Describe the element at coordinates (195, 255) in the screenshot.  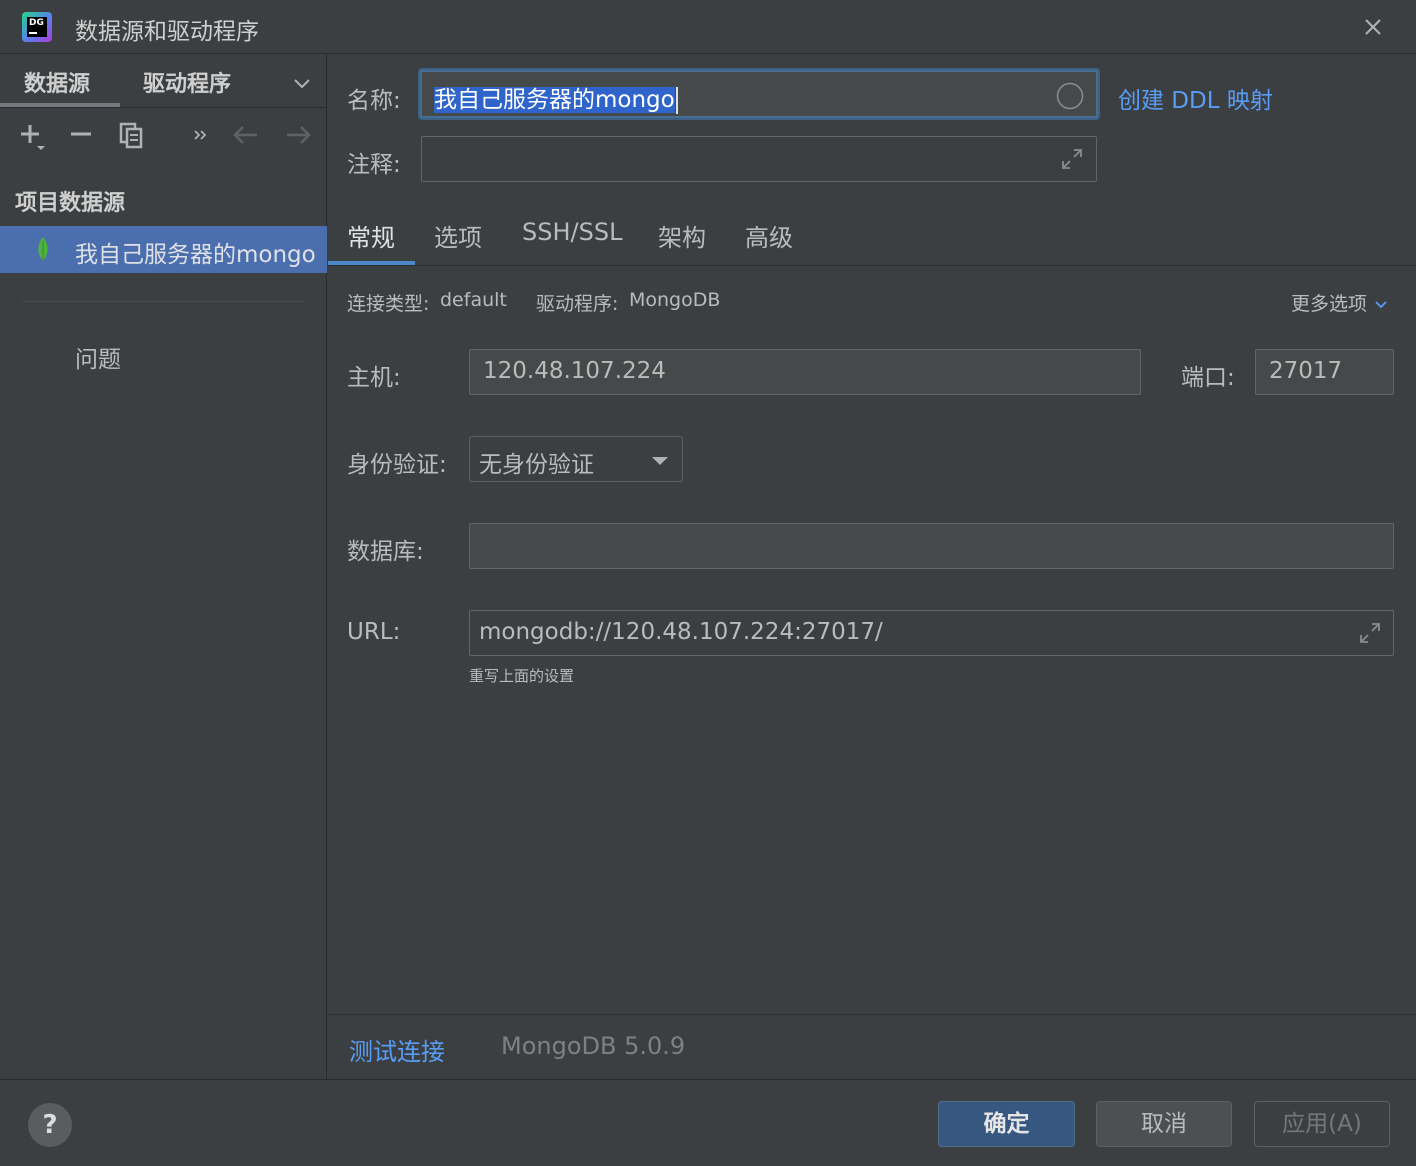
I see `data-source-label: 我自己服务器的mongo` at that location.